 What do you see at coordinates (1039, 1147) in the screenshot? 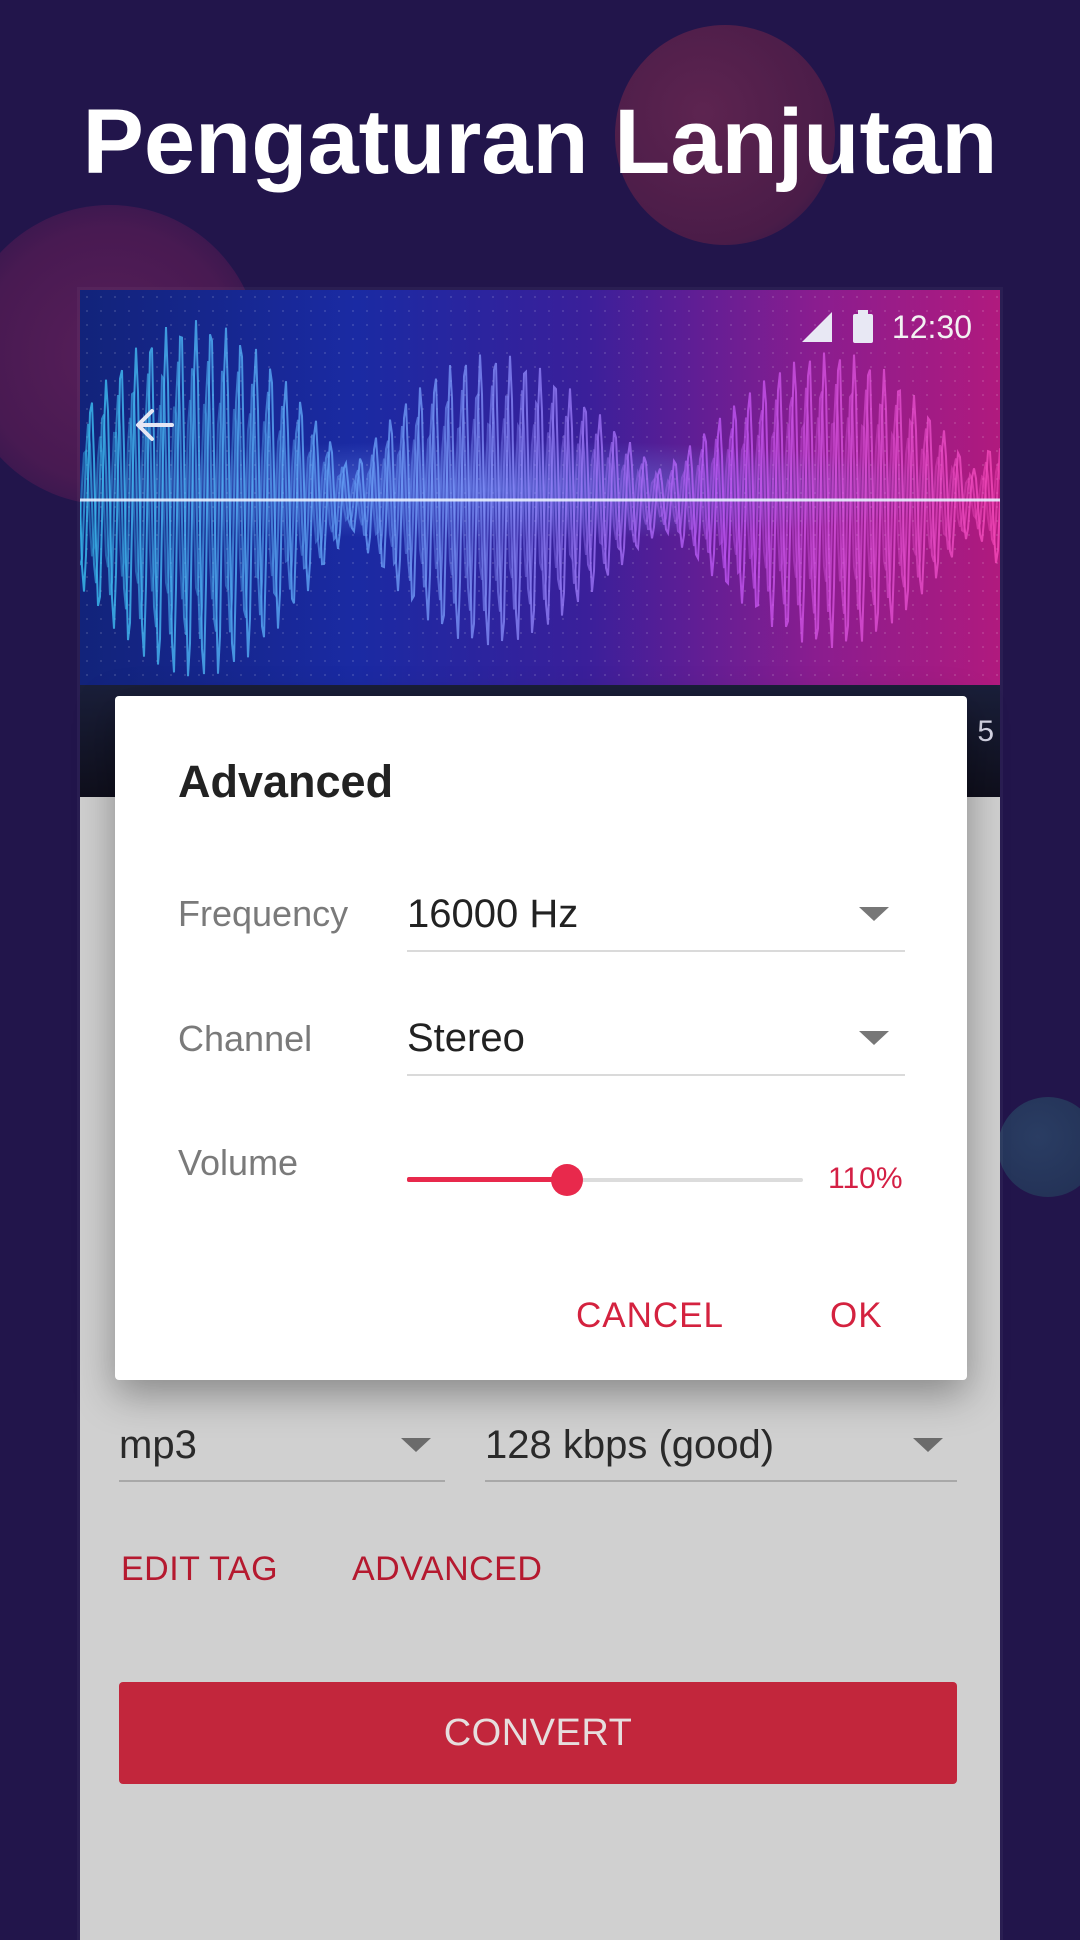
I see `decor-circle-right` at bounding box center [1039, 1147].